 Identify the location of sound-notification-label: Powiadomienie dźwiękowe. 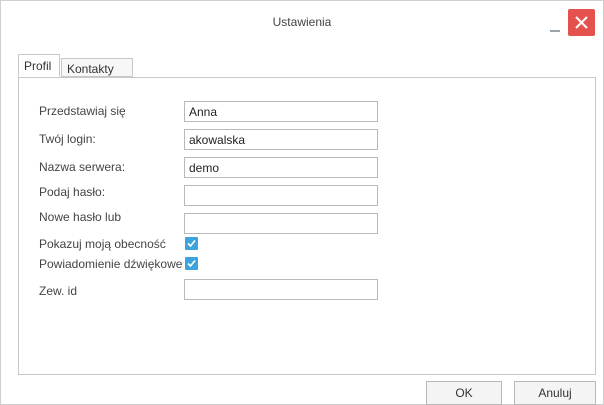
(111, 264).